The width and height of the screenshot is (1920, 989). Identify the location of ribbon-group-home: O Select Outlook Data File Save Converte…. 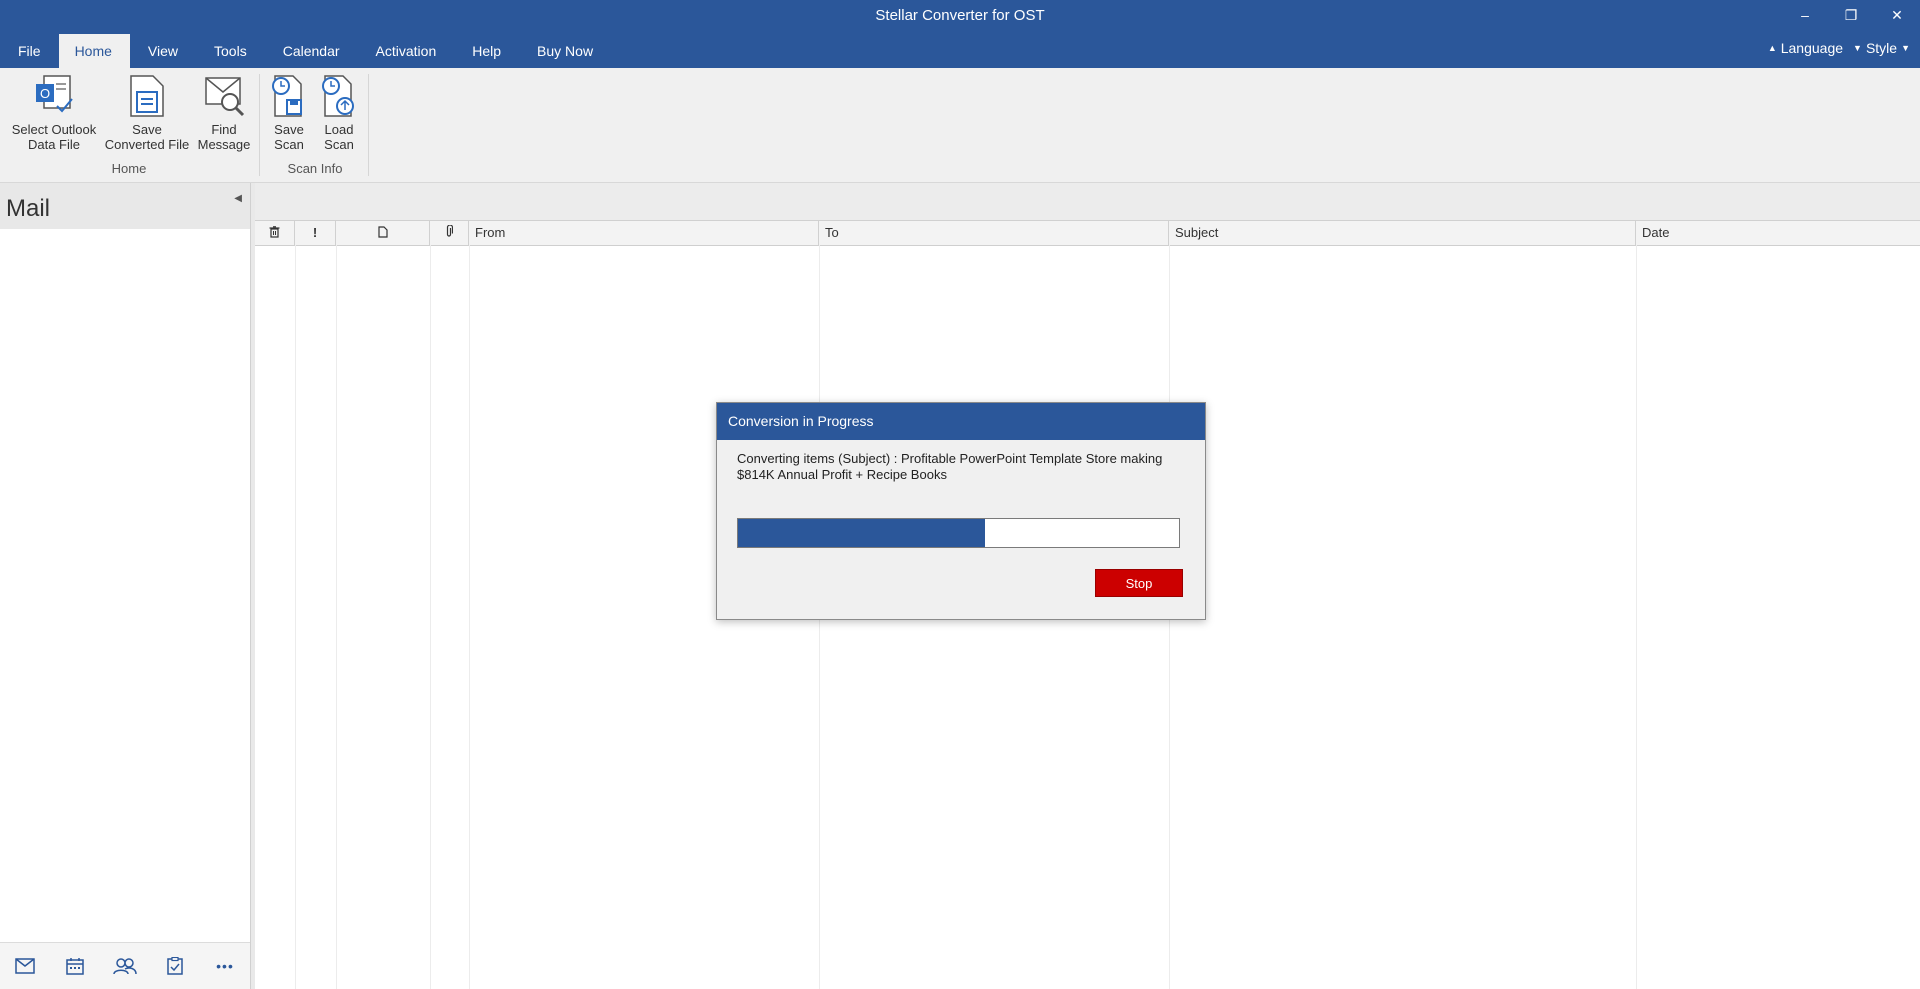
(129, 125).